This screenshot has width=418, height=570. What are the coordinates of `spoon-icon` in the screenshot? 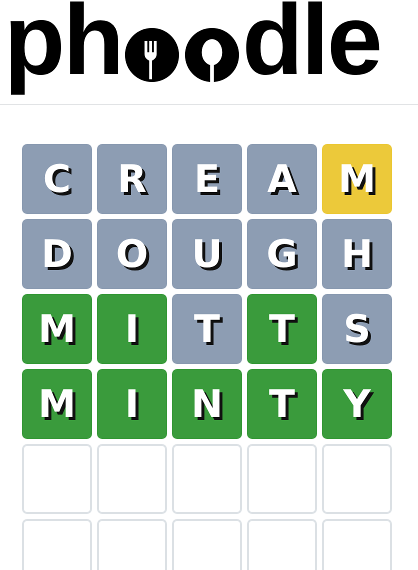 It's located at (212, 55).